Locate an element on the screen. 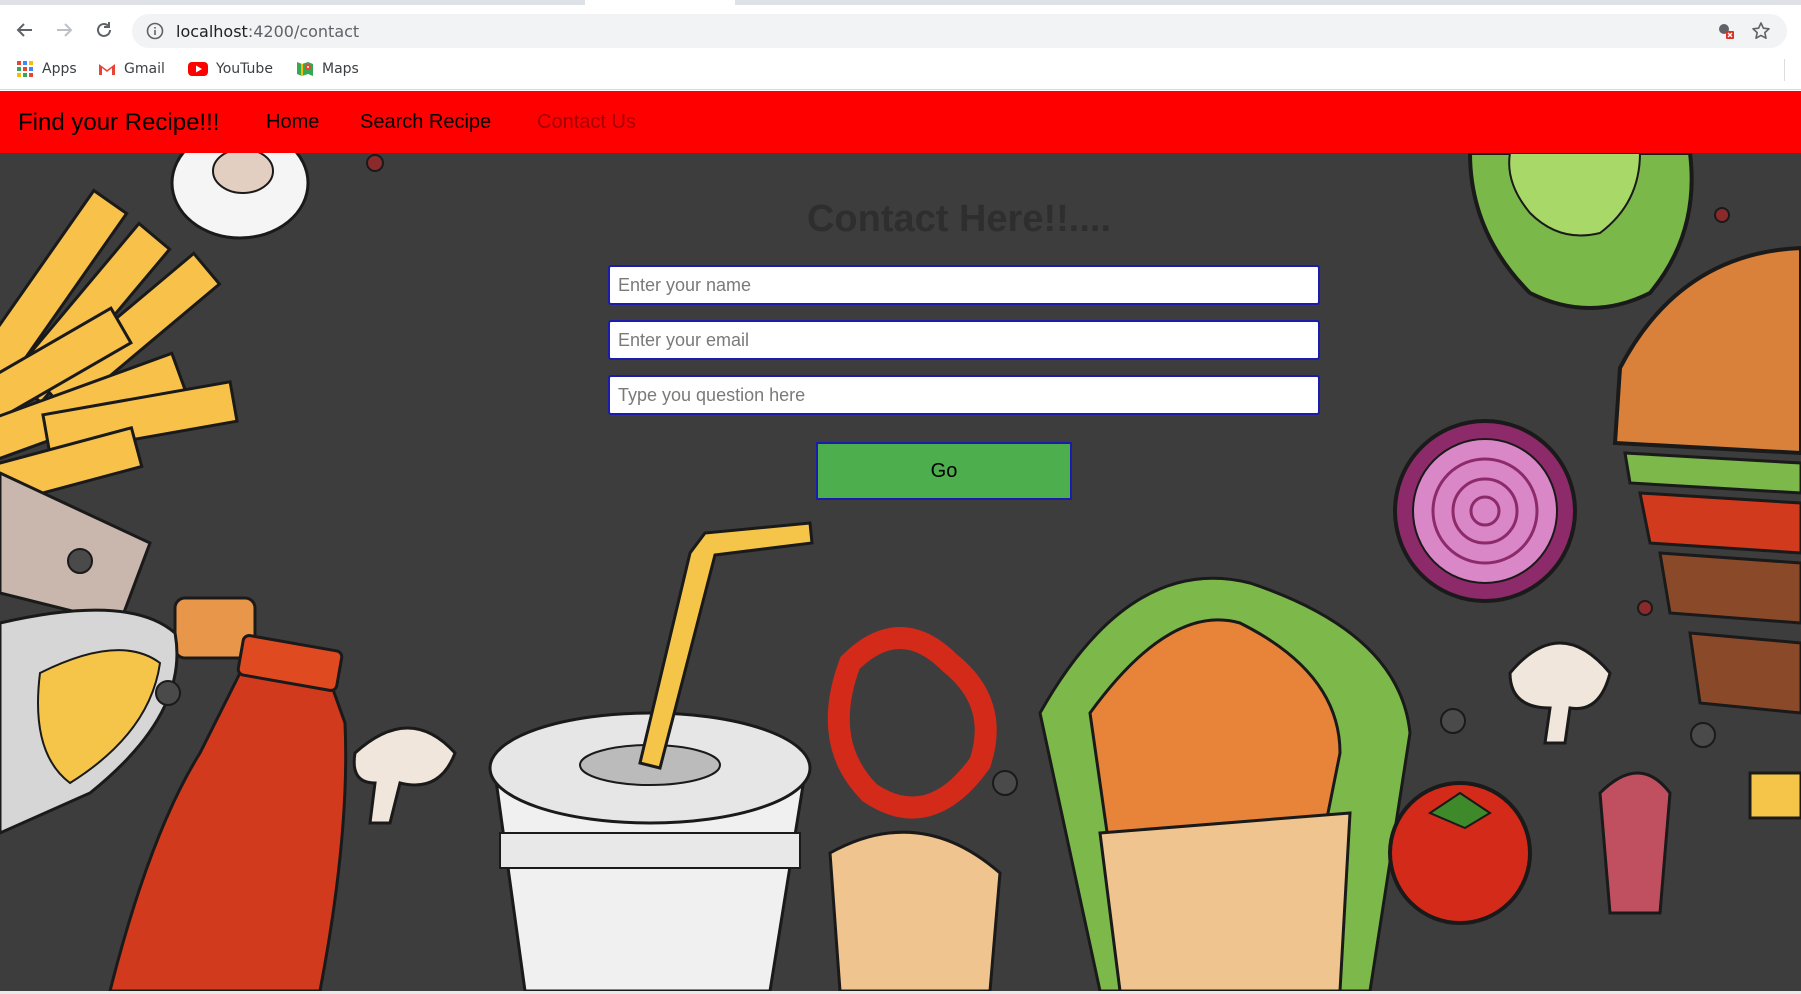 The height and width of the screenshot is (994, 1801). url-text: localhost:4200/contact is located at coordinates (267, 31).